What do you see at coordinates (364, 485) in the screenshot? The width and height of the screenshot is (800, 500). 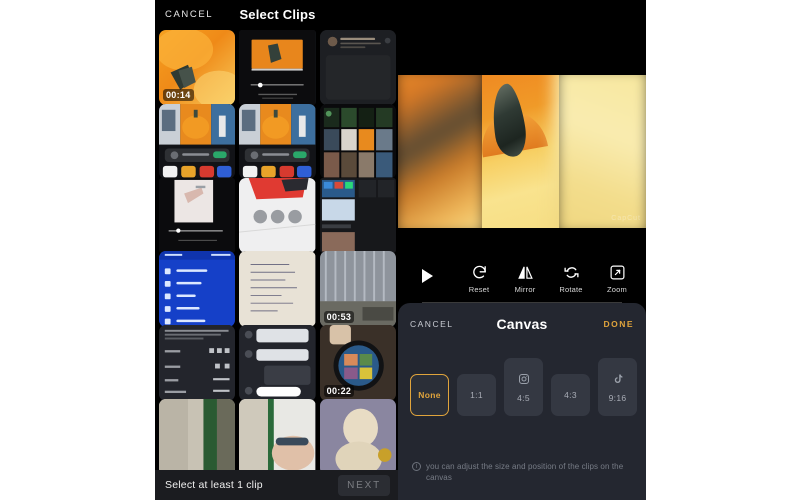 I see `next-button: NEXT` at bounding box center [364, 485].